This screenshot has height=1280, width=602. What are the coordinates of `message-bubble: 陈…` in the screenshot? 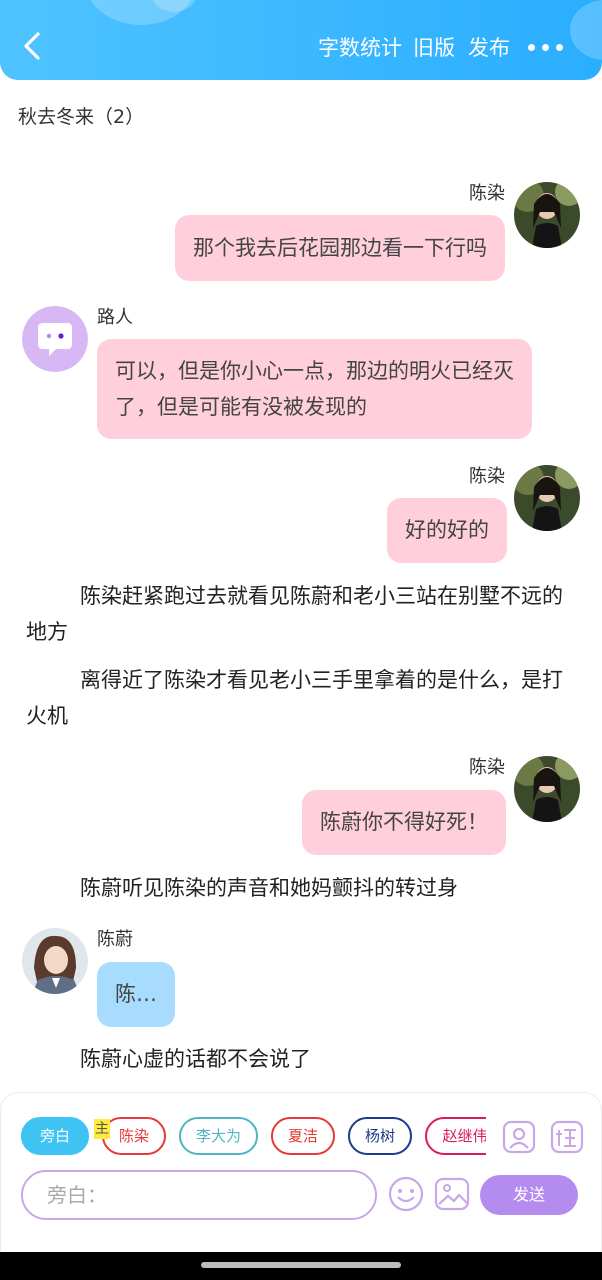 It's located at (136, 994).